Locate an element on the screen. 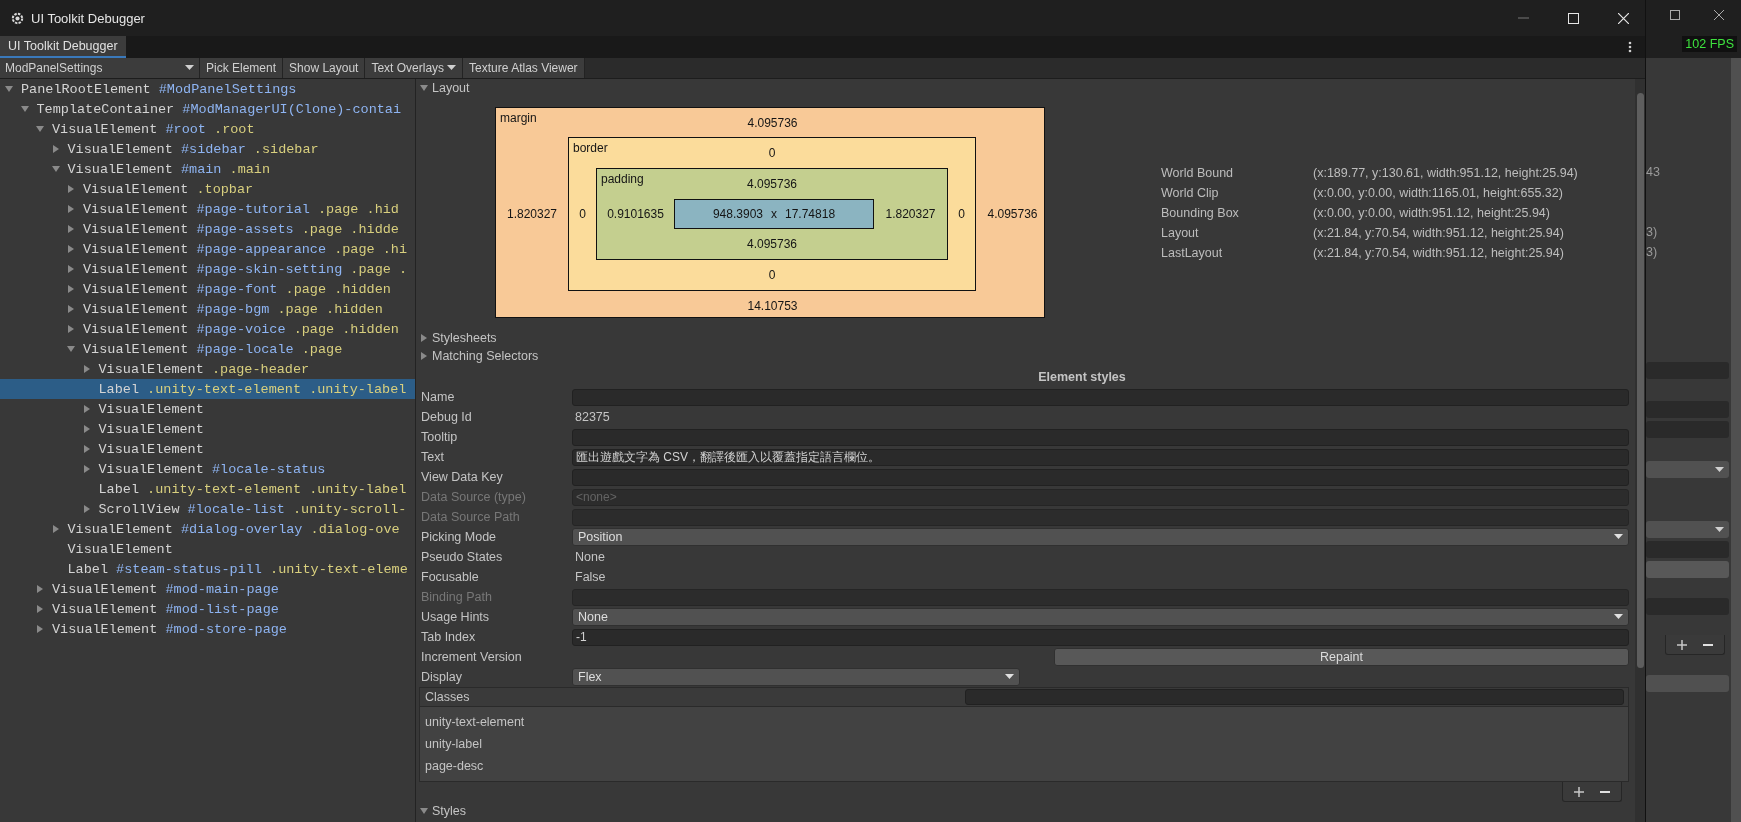 This screenshot has height=822, width=1741. foldout-label: Matching Selectors is located at coordinates (485, 356).